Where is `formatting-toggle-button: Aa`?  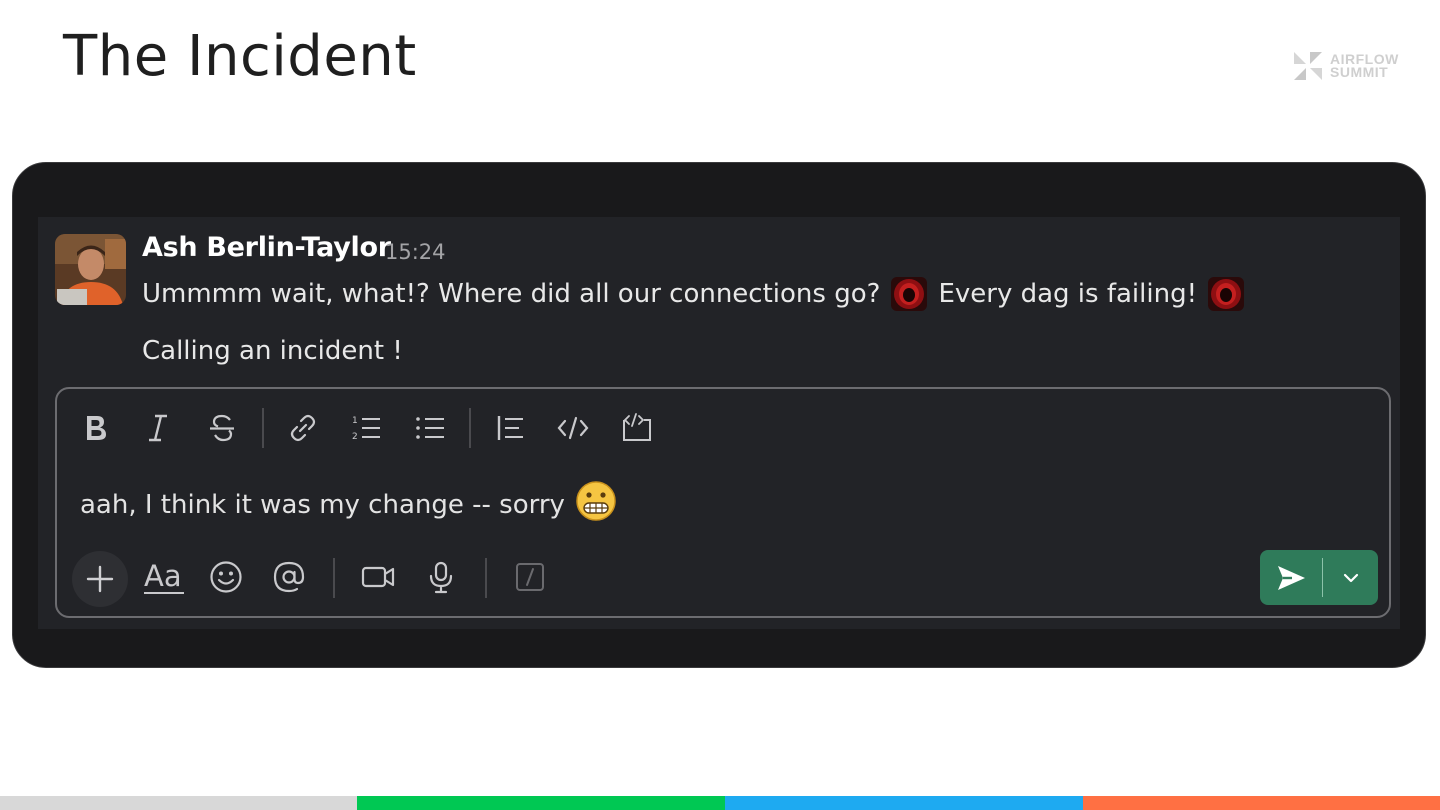
formatting-toggle-button: Aa is located at coordinates (164, 577).